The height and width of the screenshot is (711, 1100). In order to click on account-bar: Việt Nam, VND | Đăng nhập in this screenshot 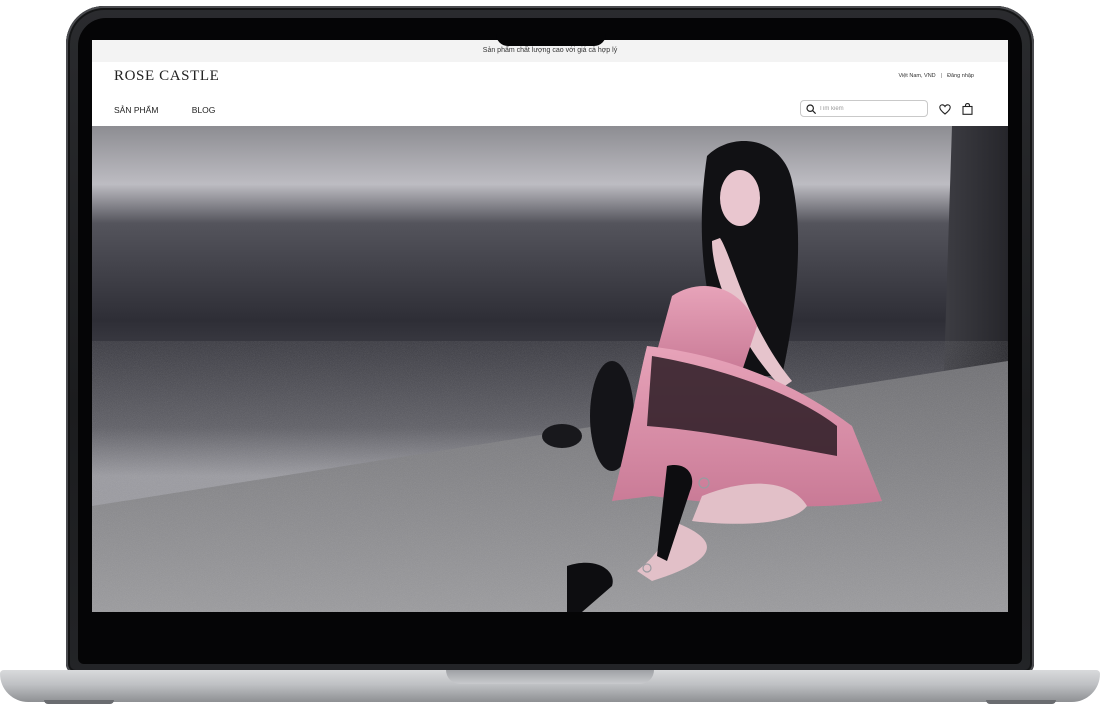, I will do `click(936, 76)`.